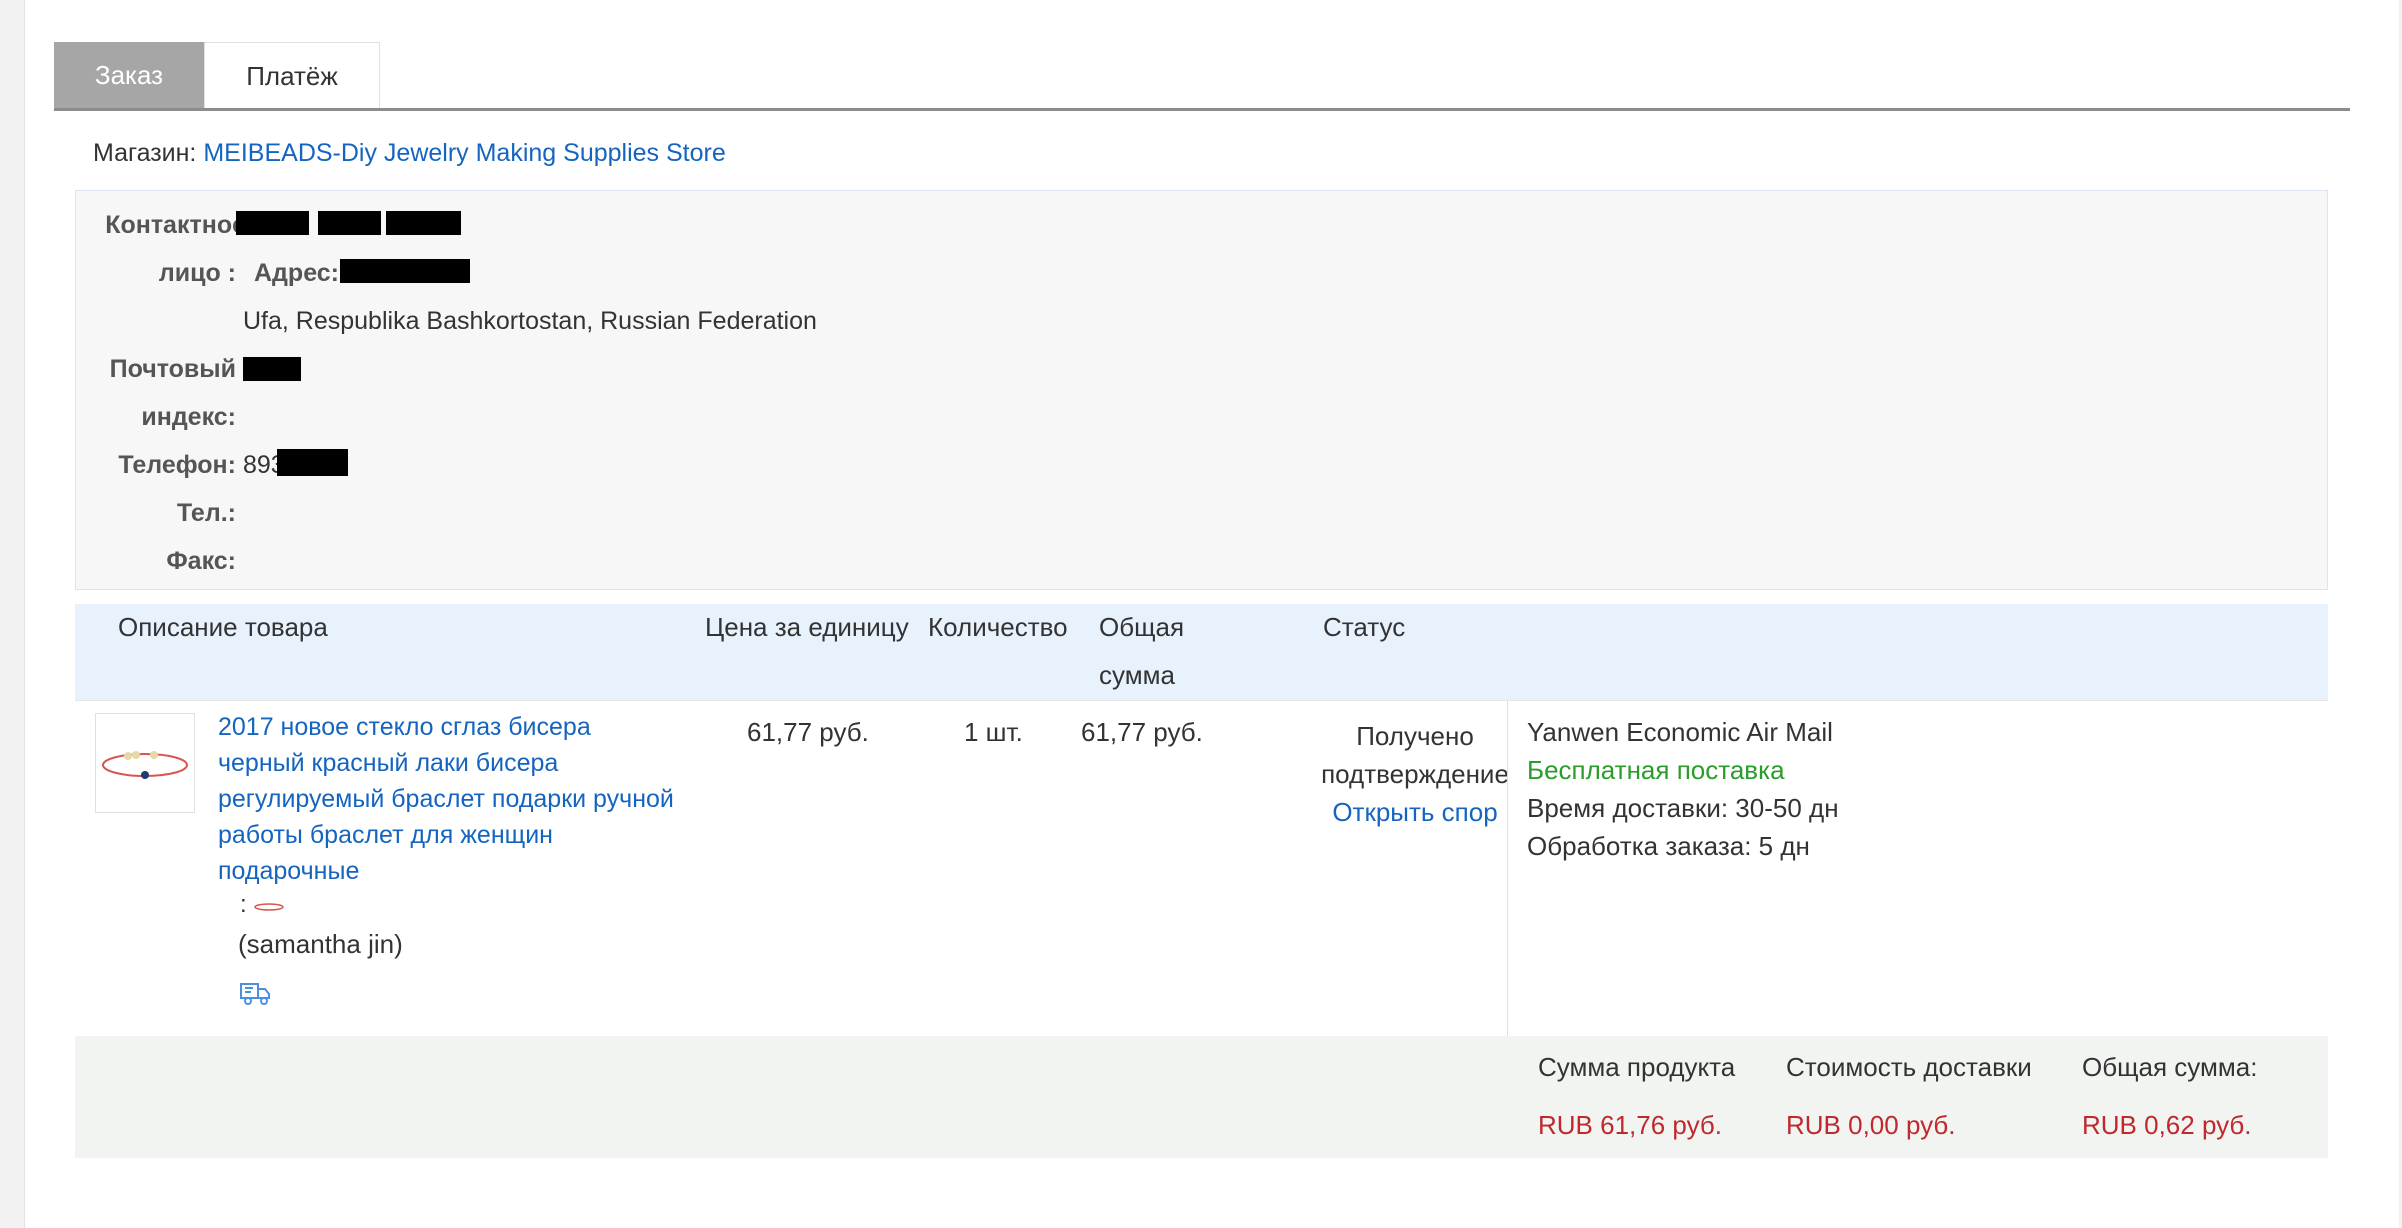 Image resolution: width=2402 pixels, height=1228 pixels. I want to click on header-total-1: Общая, so click(1142, 627).